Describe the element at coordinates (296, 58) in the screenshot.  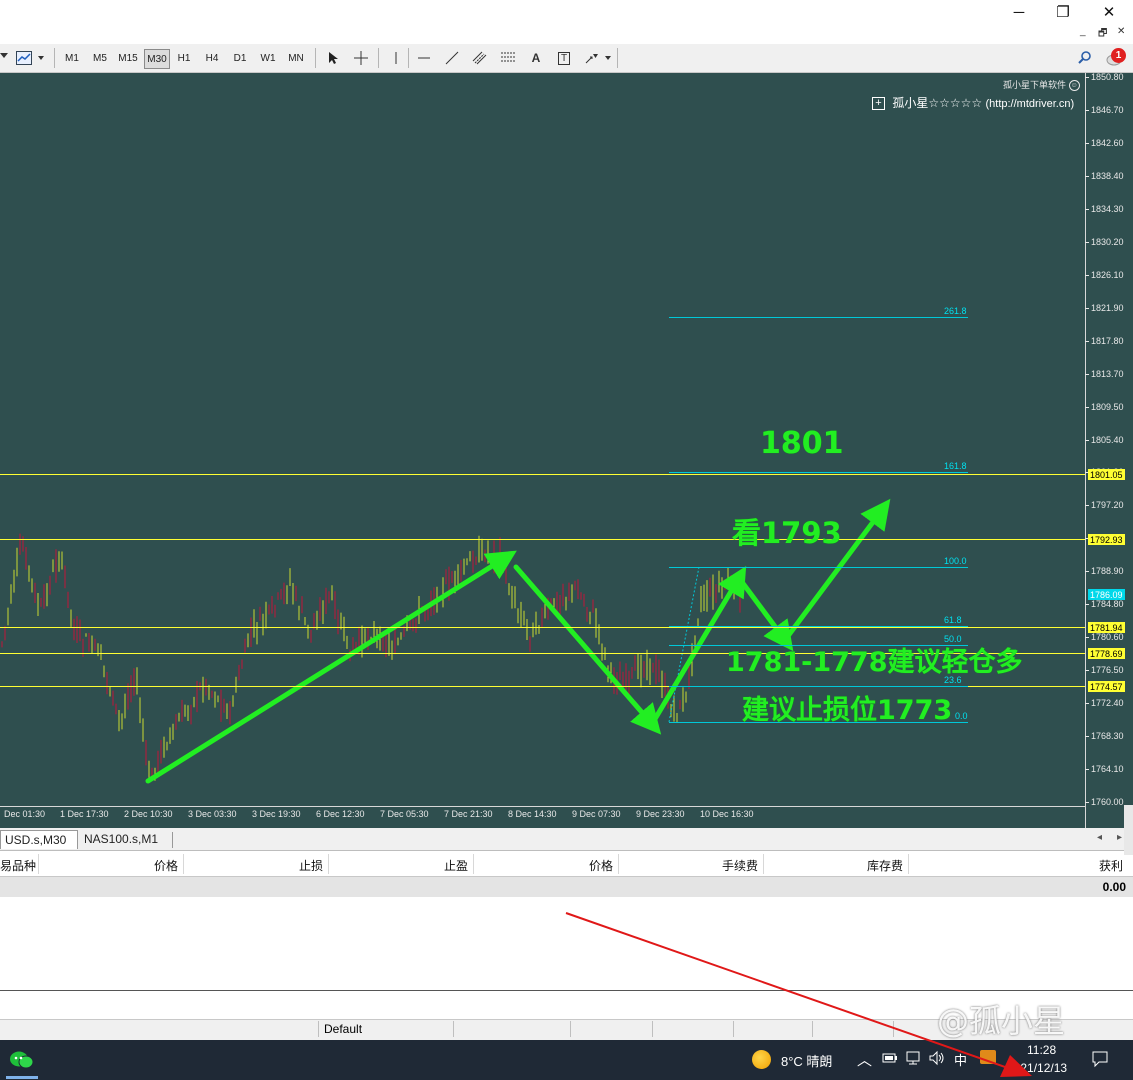
I see `timeframe-mn: MN` at that location.